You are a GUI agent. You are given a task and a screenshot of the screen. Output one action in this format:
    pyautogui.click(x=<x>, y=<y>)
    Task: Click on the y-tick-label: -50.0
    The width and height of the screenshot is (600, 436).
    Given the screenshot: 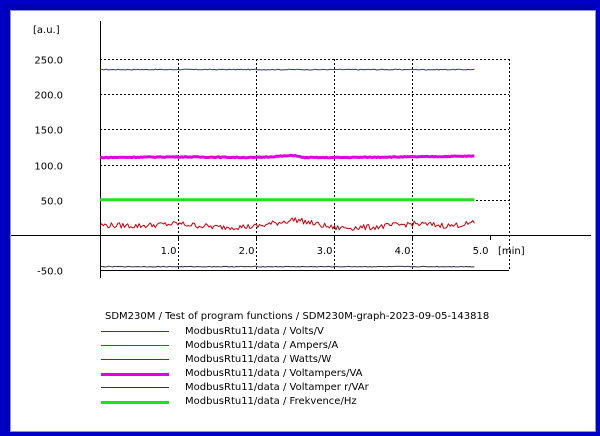 What is the action you would take?
    pyautogui.click(x=50, y=272)
    